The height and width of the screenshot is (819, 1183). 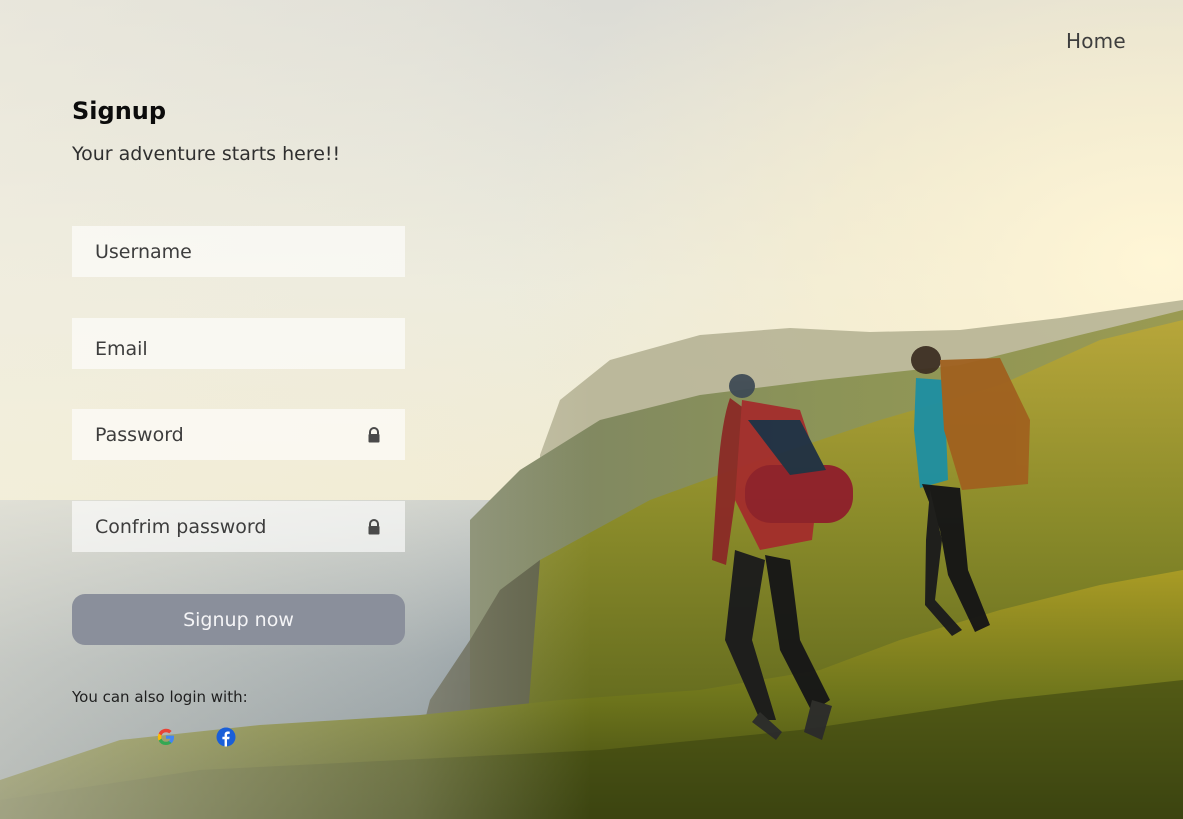 What do you see at coordinates (238, 251) in the screenshot?
I see `username-input` at bounding box center [238, 251].